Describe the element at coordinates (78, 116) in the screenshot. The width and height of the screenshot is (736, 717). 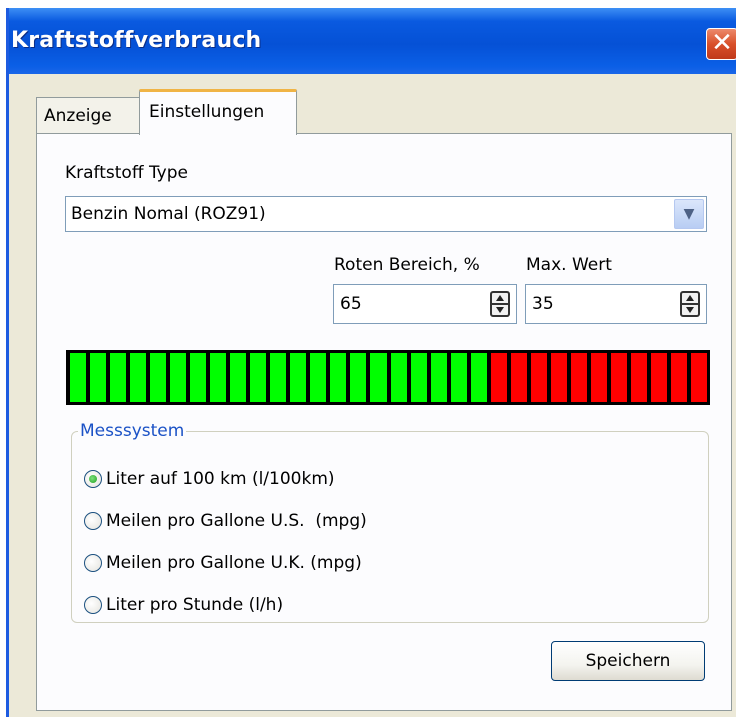
I see `tab-anzeige-label: Anzeige` at that location.